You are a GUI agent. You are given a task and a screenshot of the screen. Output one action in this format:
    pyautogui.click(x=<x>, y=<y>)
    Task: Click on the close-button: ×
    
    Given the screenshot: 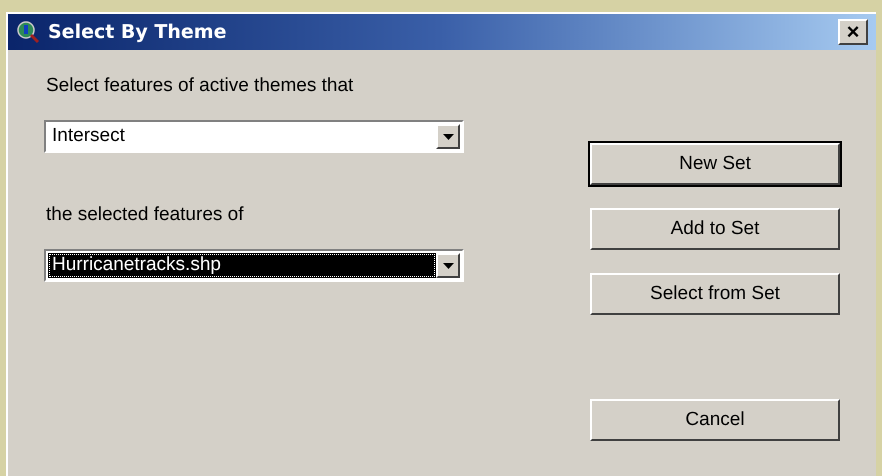 What is the action you would take?
    pyautogui.click(x=853, y=32)
    